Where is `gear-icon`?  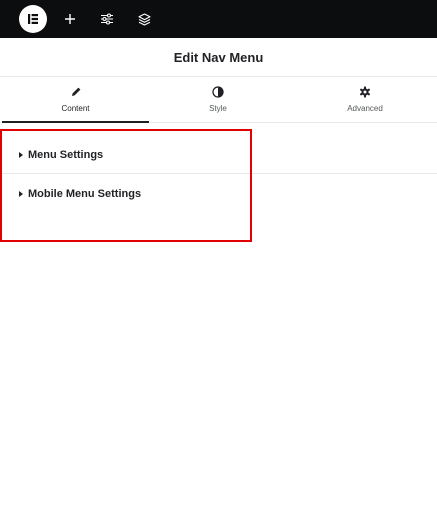 gear-icon is located at coordinates (365, 92).